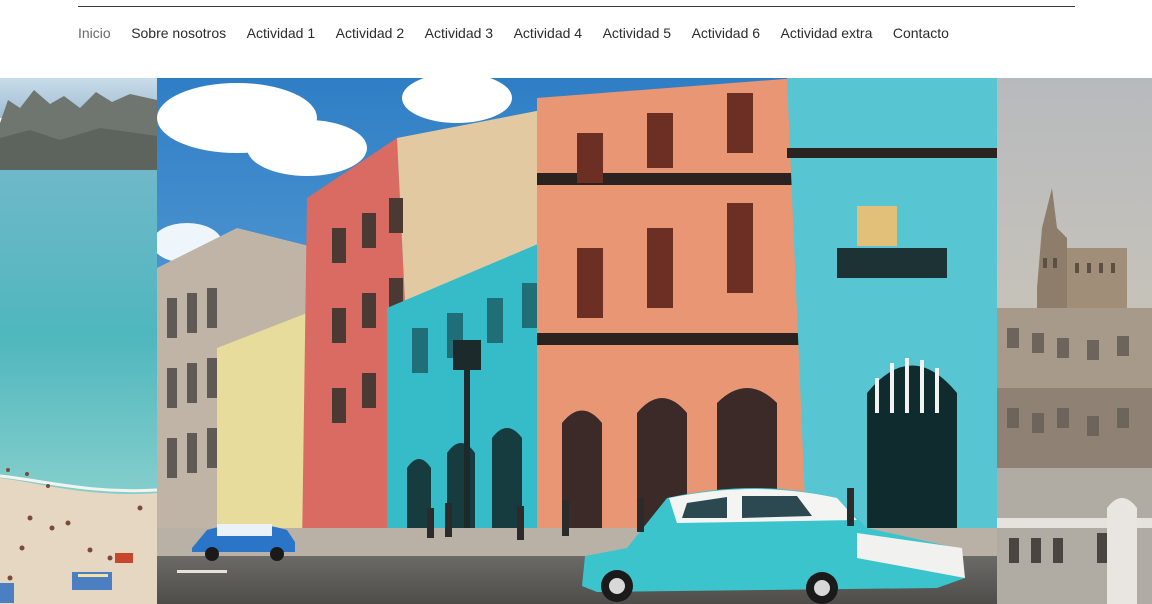 The width and height of the screenshot is (1152, 604). I want to click on nav-item-actividad-1: Actividad 1, so click(281, 33).